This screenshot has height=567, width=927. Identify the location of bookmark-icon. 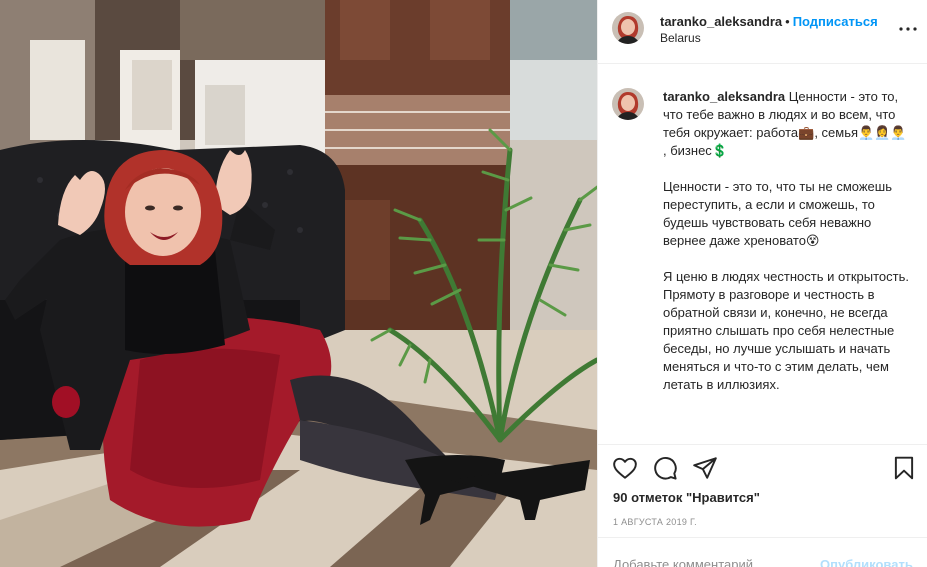
(904, 468).